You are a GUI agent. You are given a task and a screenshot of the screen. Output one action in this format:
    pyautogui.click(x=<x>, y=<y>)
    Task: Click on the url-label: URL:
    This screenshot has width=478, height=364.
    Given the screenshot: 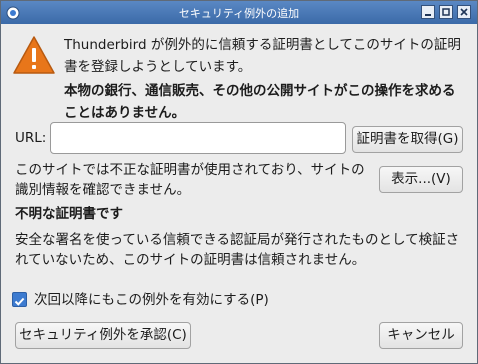 What is the action you would take?
    pyautogui.click(x=31, y=138)
    